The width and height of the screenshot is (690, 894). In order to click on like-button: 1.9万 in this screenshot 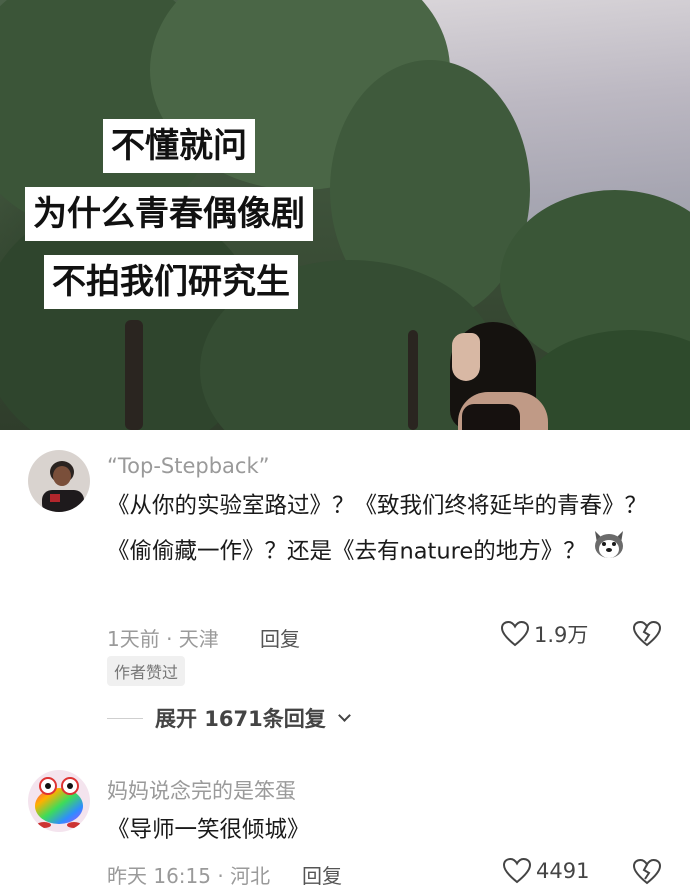, I will do `click(544, 634)`.